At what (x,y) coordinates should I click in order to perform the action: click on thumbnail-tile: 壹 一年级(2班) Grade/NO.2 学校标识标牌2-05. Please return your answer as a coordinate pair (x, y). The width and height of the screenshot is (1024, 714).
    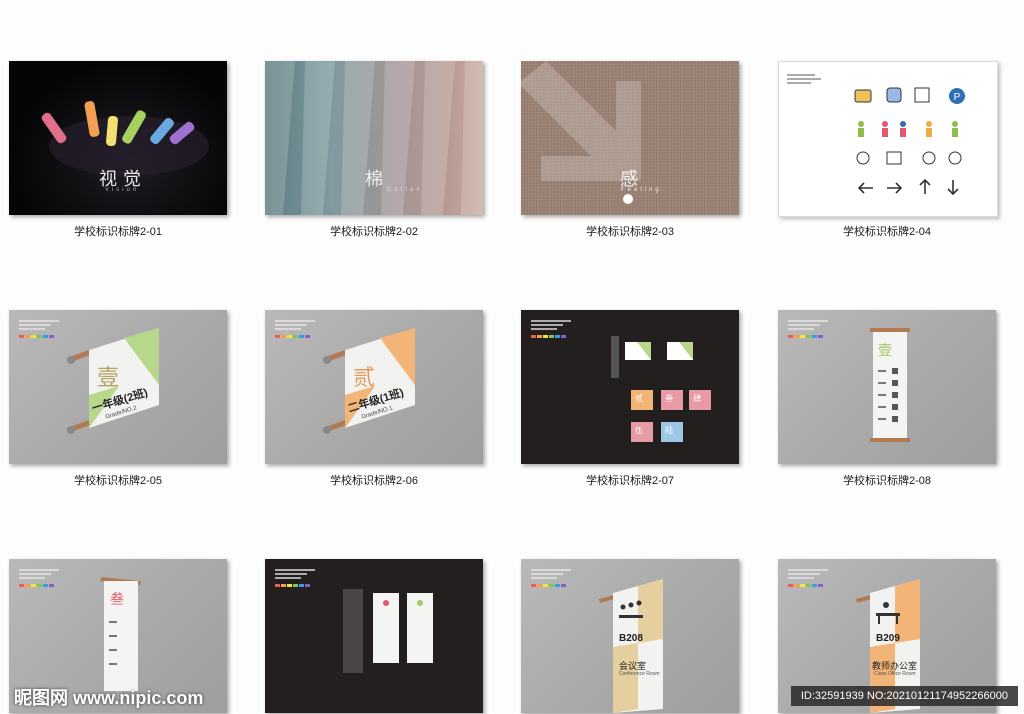
    Looking at the image, I should click on (119, 398).